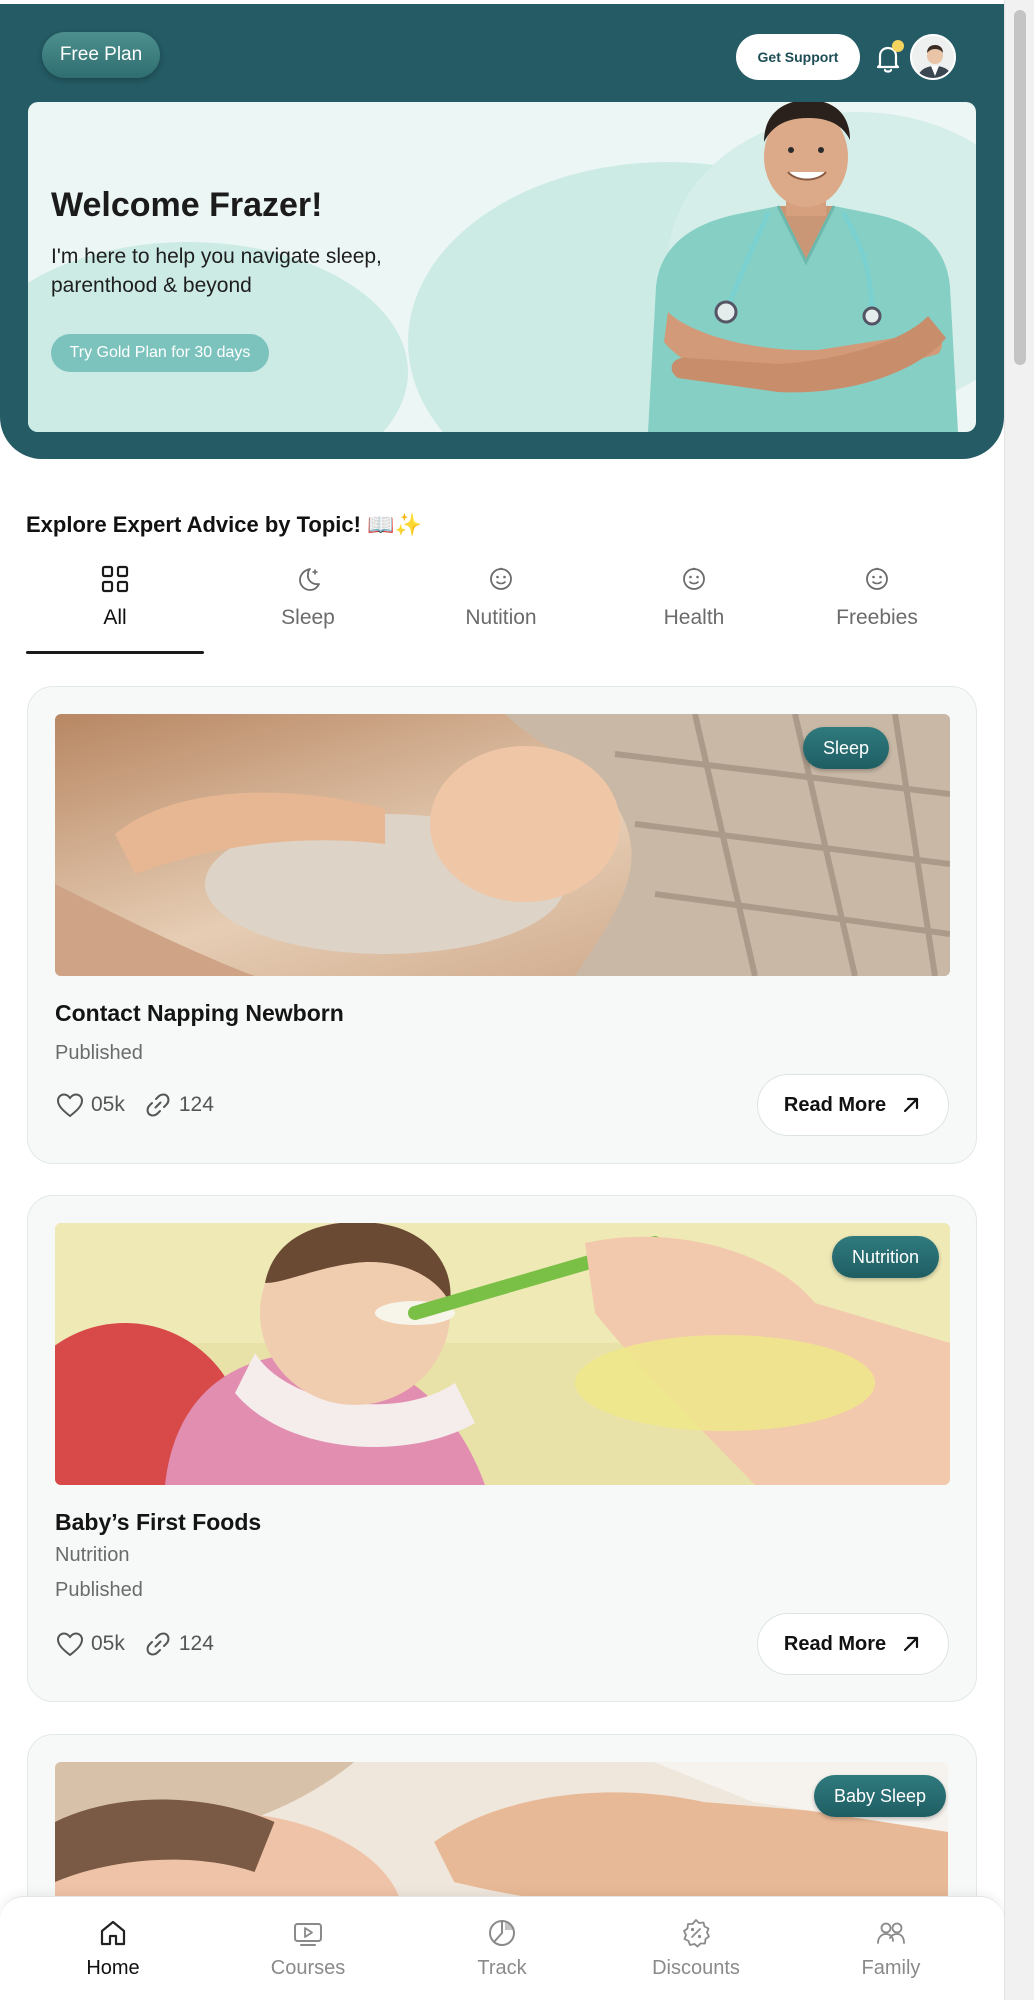 The width and height of the screenshot is (1034, 2000). Describe the element at coordinates (224, 524) in the screenshot. I see `section-title: Explore Expert Advice by Topic! 📖✨` at that location.